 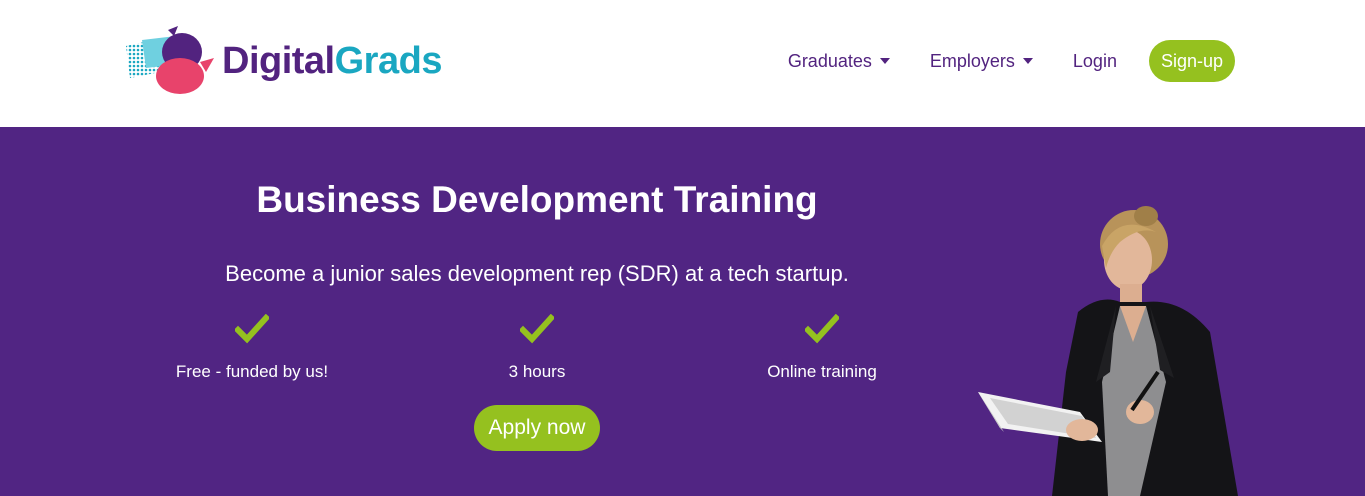 What do you see at coordinates (252, 348) in the screenshot?
I see `feature-item: Free - funded by us!` at bounding box center [252, 348].